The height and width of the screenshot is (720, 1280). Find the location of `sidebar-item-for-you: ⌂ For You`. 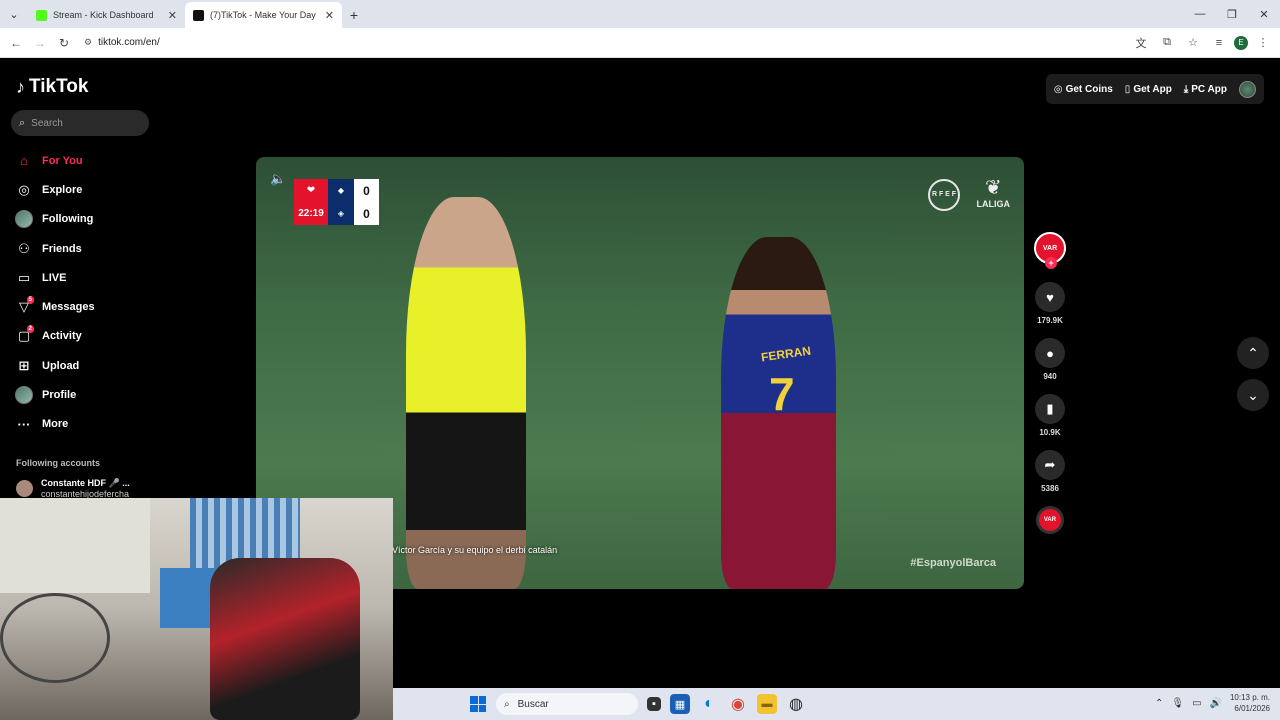

sidebar-item-for-you: ⌂ For You is located at coordinates (84, 160).